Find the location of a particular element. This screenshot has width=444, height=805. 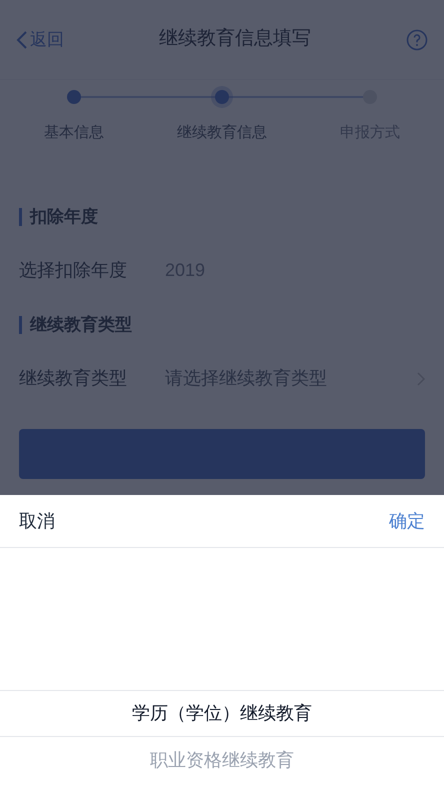

picker-option: 职业资格继续教育 is located at coordinates (222, 760).